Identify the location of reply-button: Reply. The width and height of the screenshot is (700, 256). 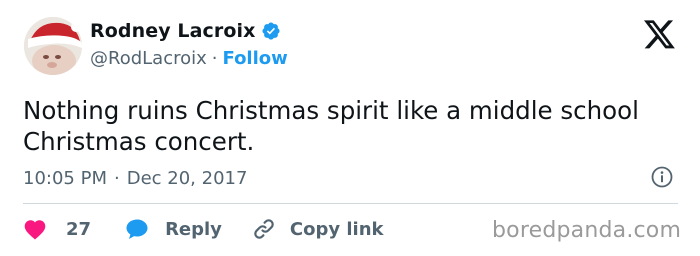
(173, 229).